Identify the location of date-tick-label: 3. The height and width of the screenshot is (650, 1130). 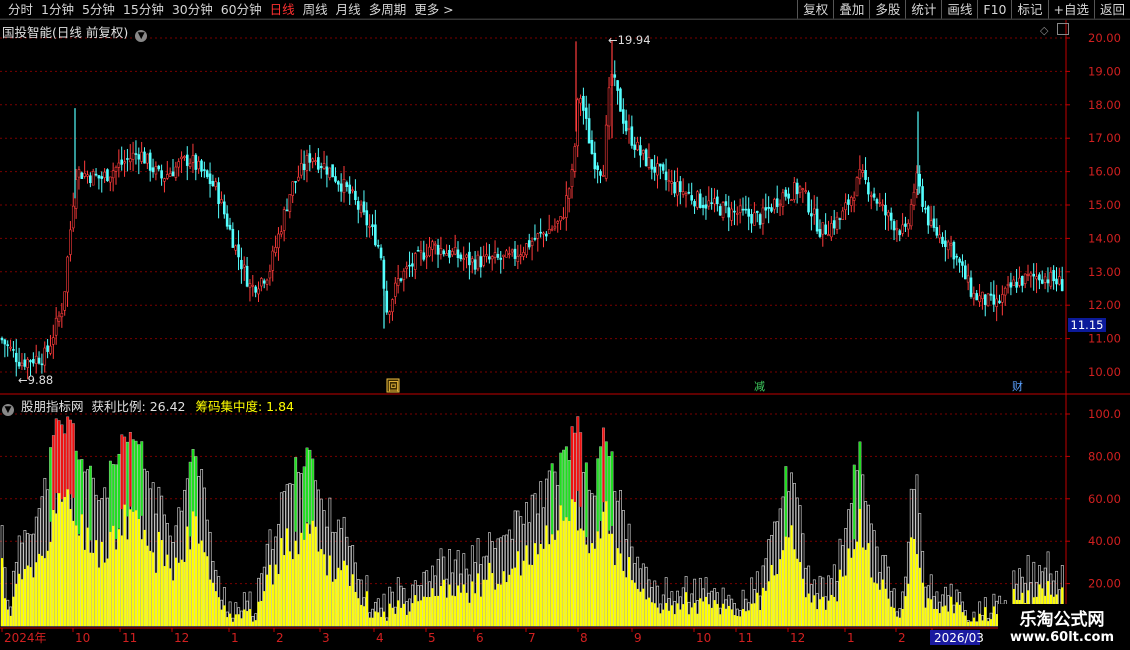
(326, 638).